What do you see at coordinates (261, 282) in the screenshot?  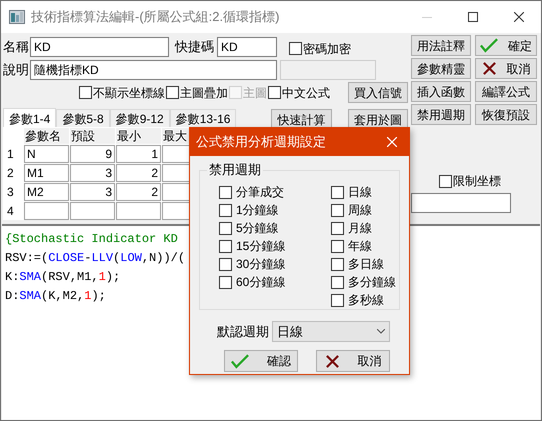 I see `checkbox-label: 60分鐘線` at bounding box center [261, 282].